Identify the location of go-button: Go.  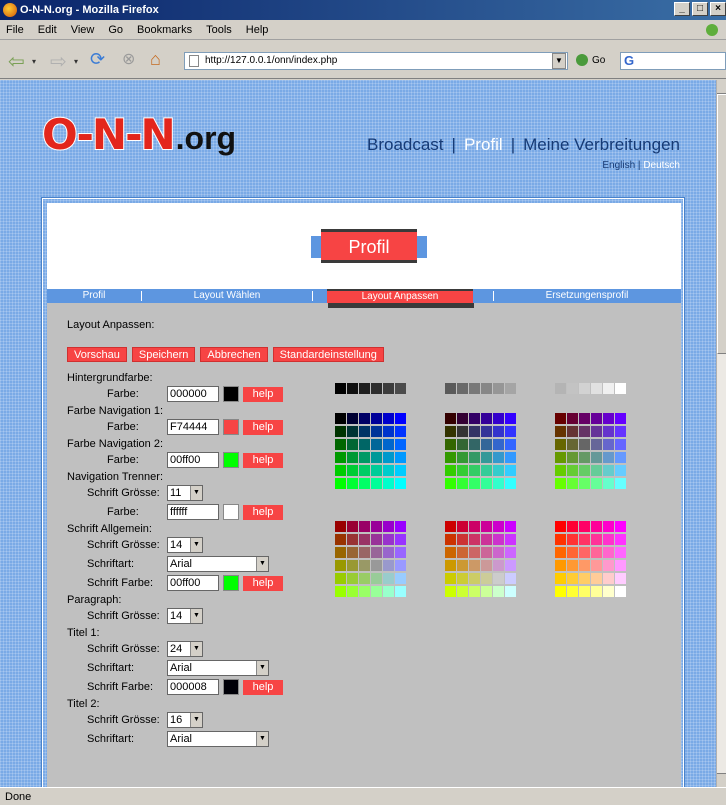
(590, 61).